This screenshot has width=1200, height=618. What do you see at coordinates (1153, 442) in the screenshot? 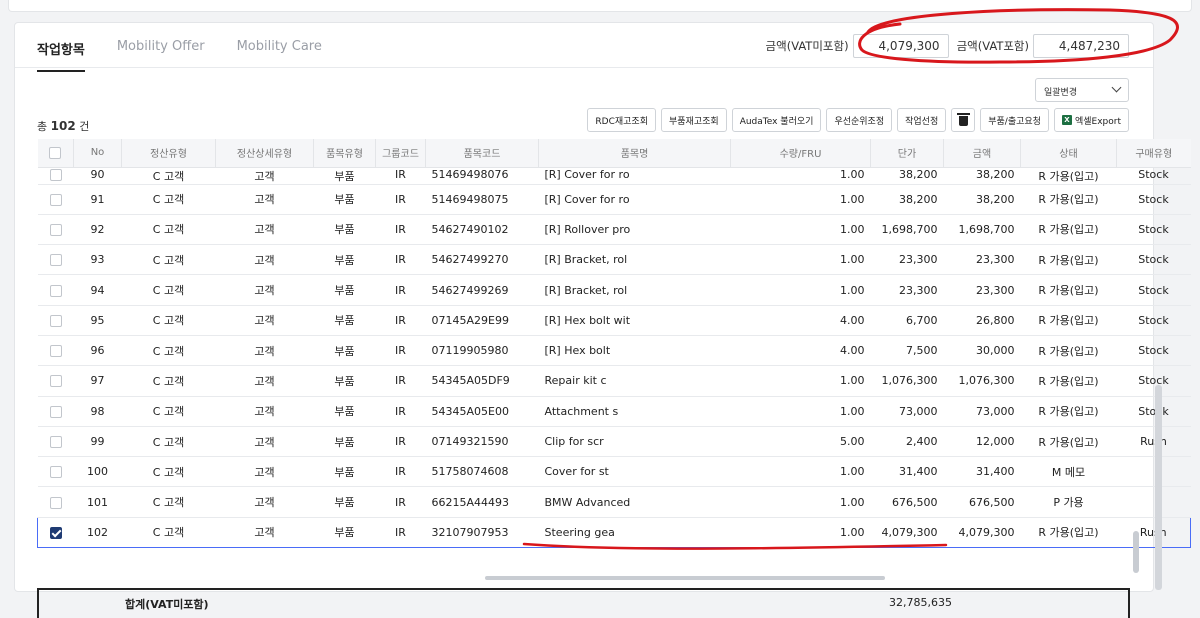
I see `cell-buy: Rush` at bounding box center [1153, 442].